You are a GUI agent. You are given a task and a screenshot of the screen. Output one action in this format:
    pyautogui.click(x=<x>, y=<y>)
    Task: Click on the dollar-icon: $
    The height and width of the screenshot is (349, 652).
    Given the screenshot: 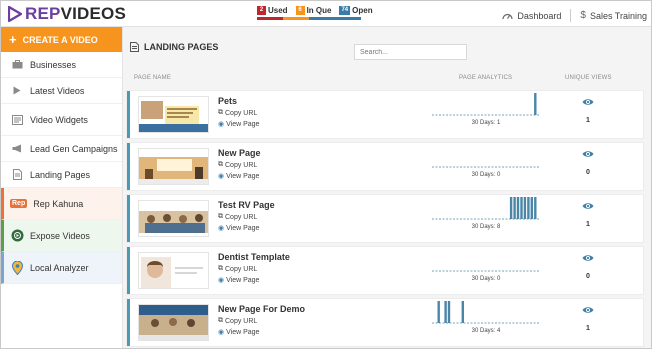 What is the action you would take?
    pyautogui.click(x=583, y=15)
    